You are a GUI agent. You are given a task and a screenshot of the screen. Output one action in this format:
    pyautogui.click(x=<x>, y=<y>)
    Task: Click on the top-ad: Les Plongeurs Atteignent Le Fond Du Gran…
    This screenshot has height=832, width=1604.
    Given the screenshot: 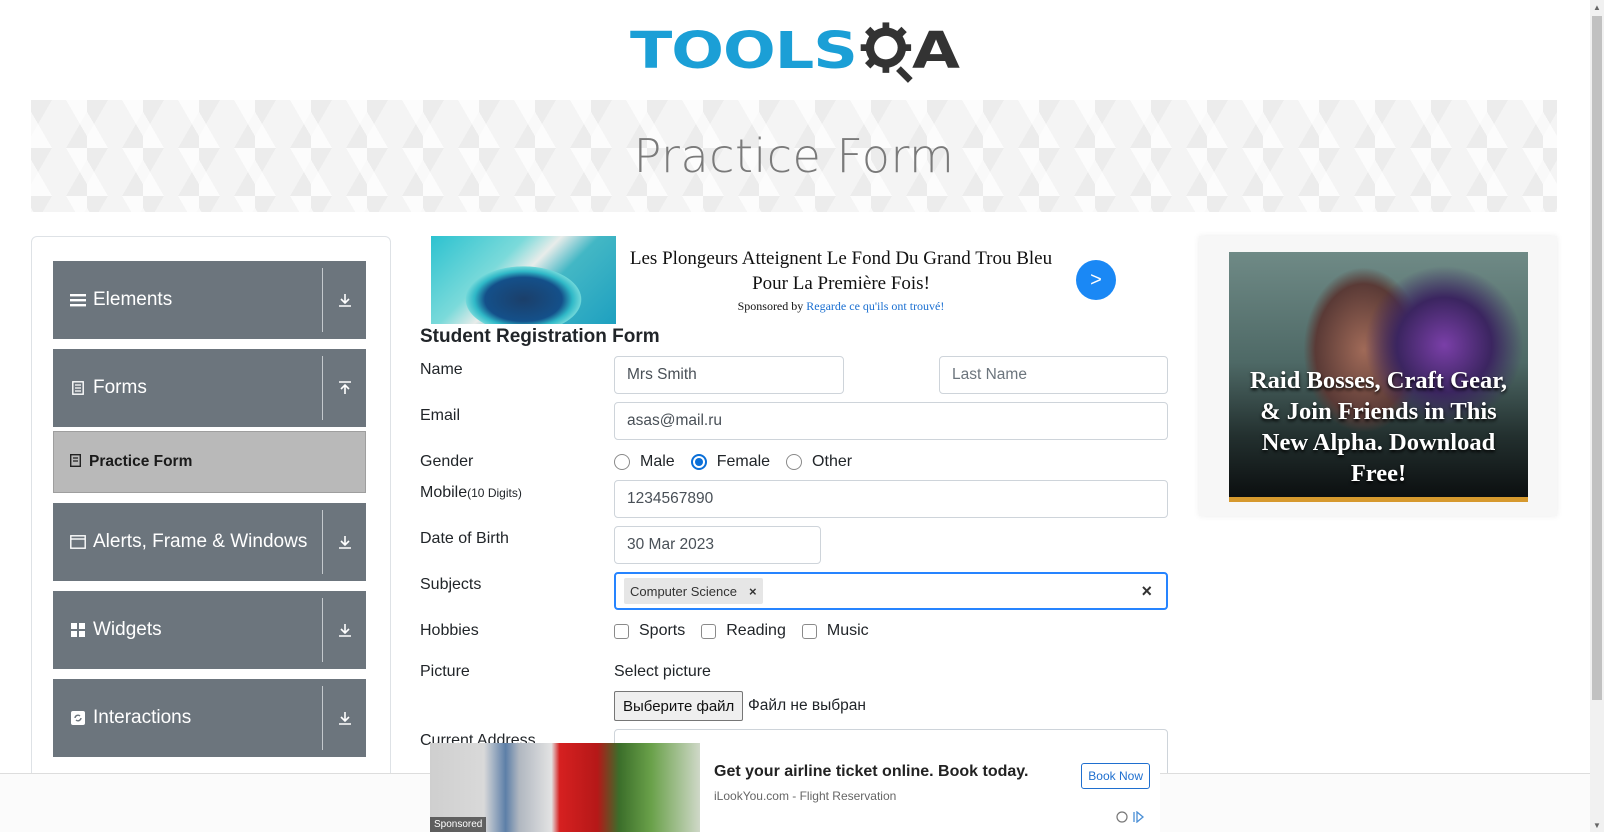 What is the action you would take?
    pyautogui.click(x=788, y=280)
    